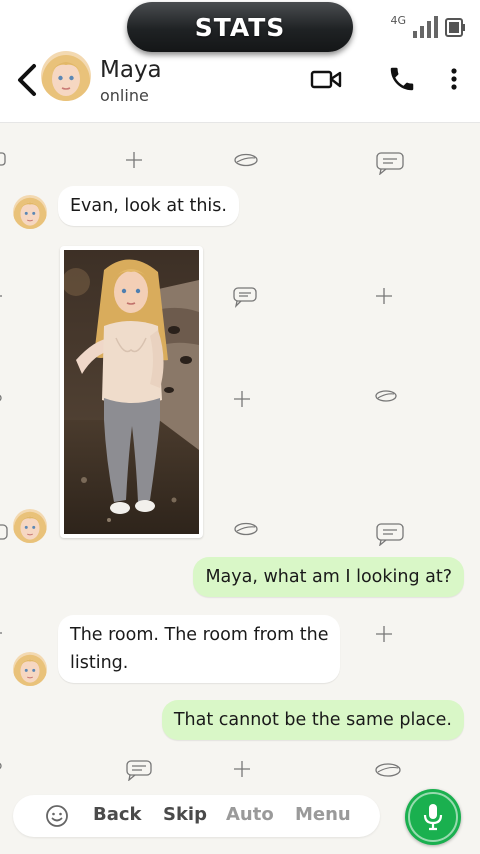 This screenshot has width=480, height=854. I want to click on battery-icon, so click(455, 27).